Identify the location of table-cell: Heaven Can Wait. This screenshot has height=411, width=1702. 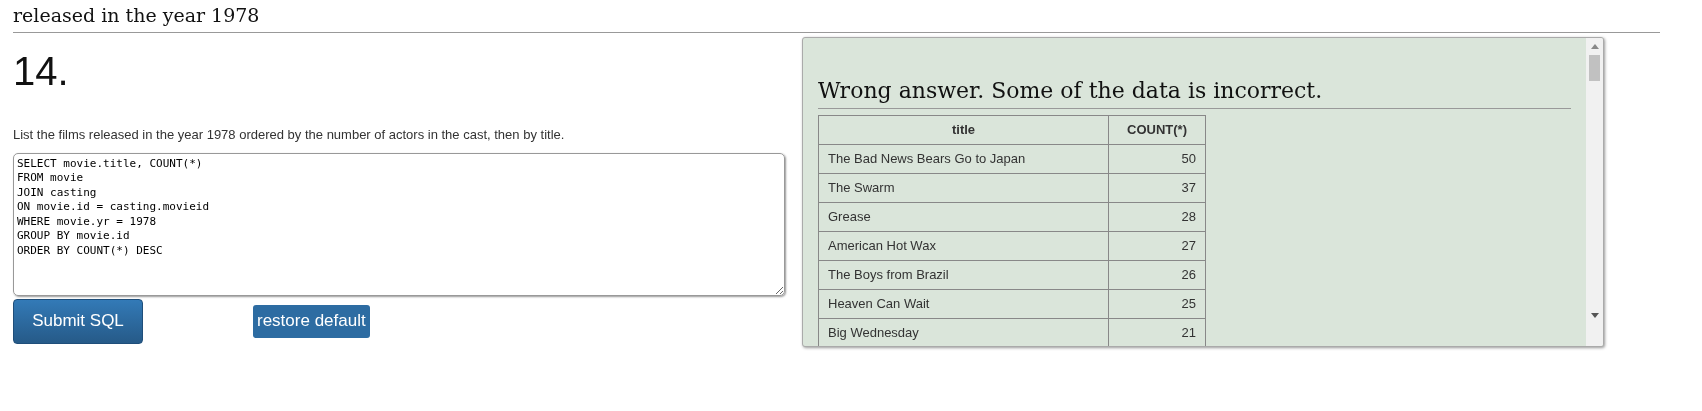
(963, 304).